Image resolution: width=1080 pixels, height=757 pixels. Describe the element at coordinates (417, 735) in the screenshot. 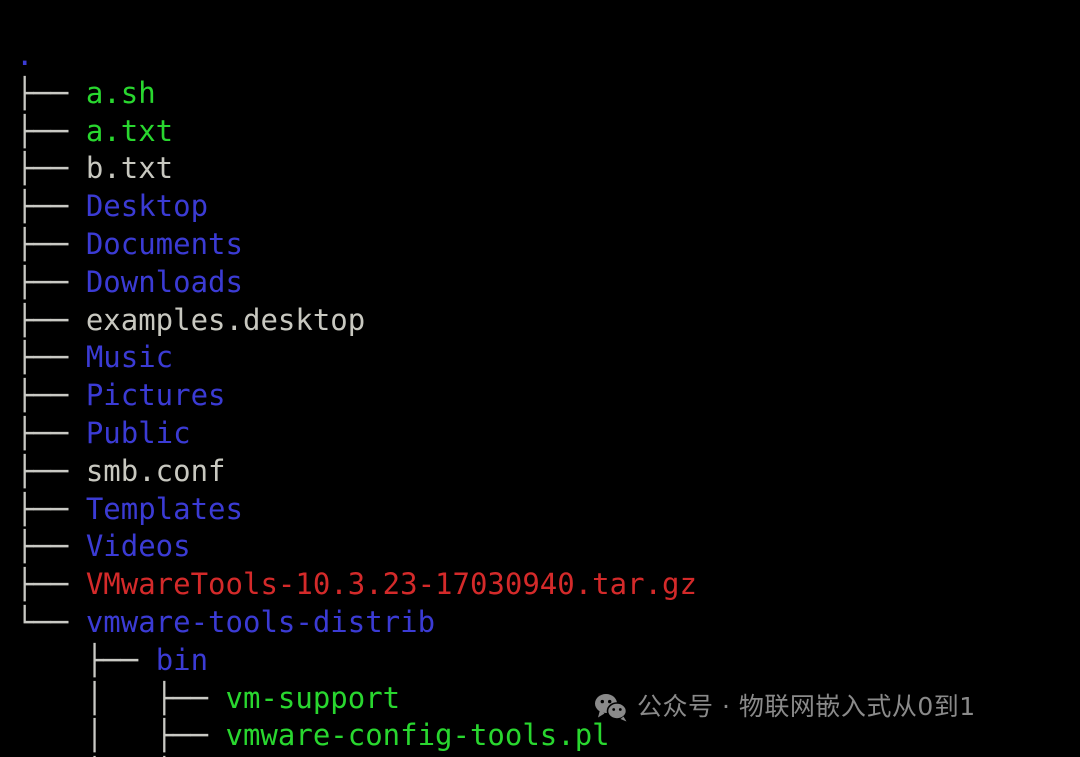

I see `tree-entry-name: vmware-config-tools.pl` at that location.